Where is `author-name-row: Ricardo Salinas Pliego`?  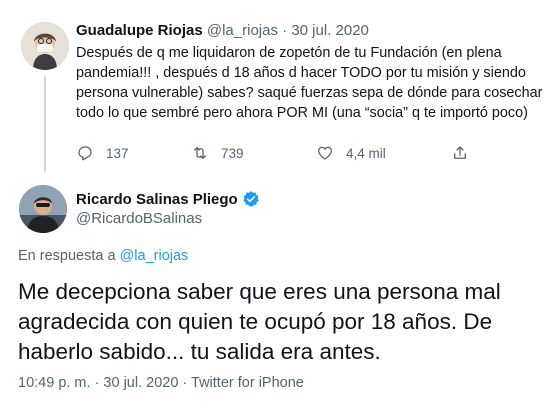 author-name-row: Ricardo Salinas Pliego is located at coordinates (168, 199).